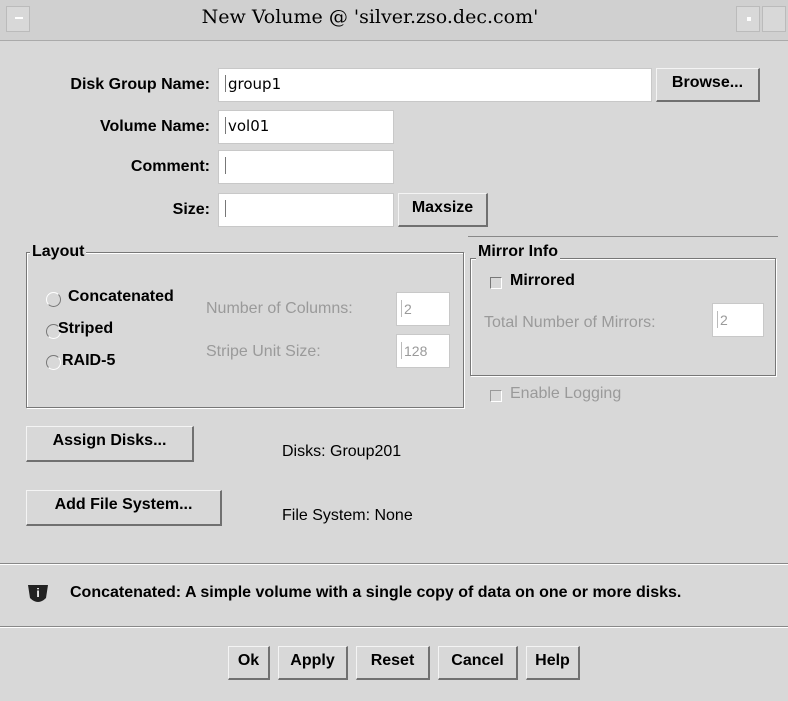 The width and height of the screenshot is (788, 701). Describe the element at coordinates (306, 167) in the screenshot. I see `comment-input` at that location.